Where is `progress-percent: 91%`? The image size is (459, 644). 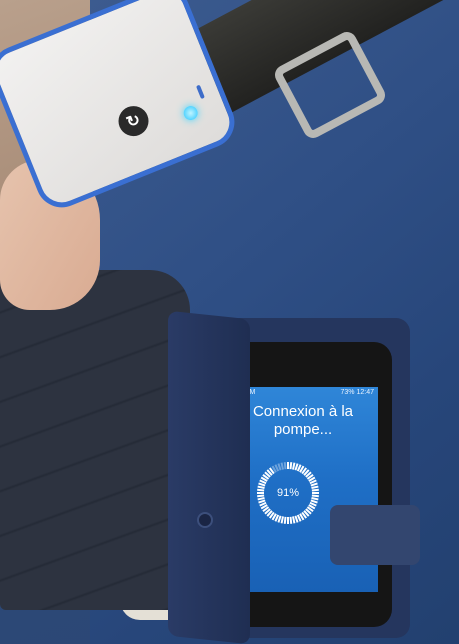 progress-percent: 91% is located at coordinates (288, 493).